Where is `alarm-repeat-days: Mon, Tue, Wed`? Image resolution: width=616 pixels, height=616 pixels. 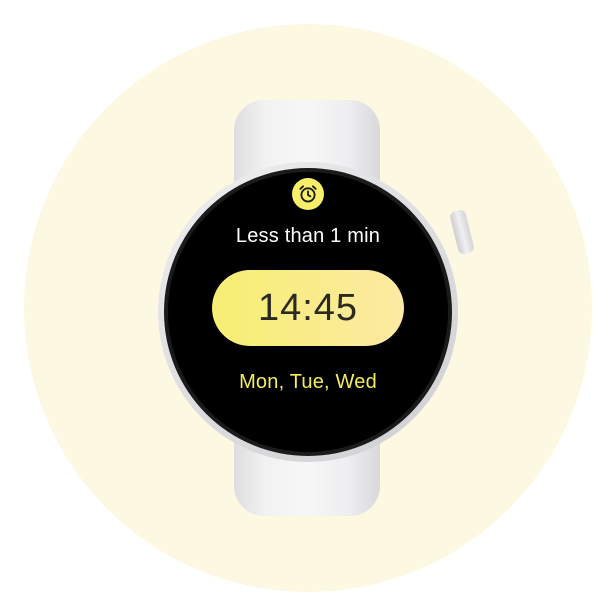
alarm-repeat-days: Mon, Tue, Wed is located at coordinates (308, 382).